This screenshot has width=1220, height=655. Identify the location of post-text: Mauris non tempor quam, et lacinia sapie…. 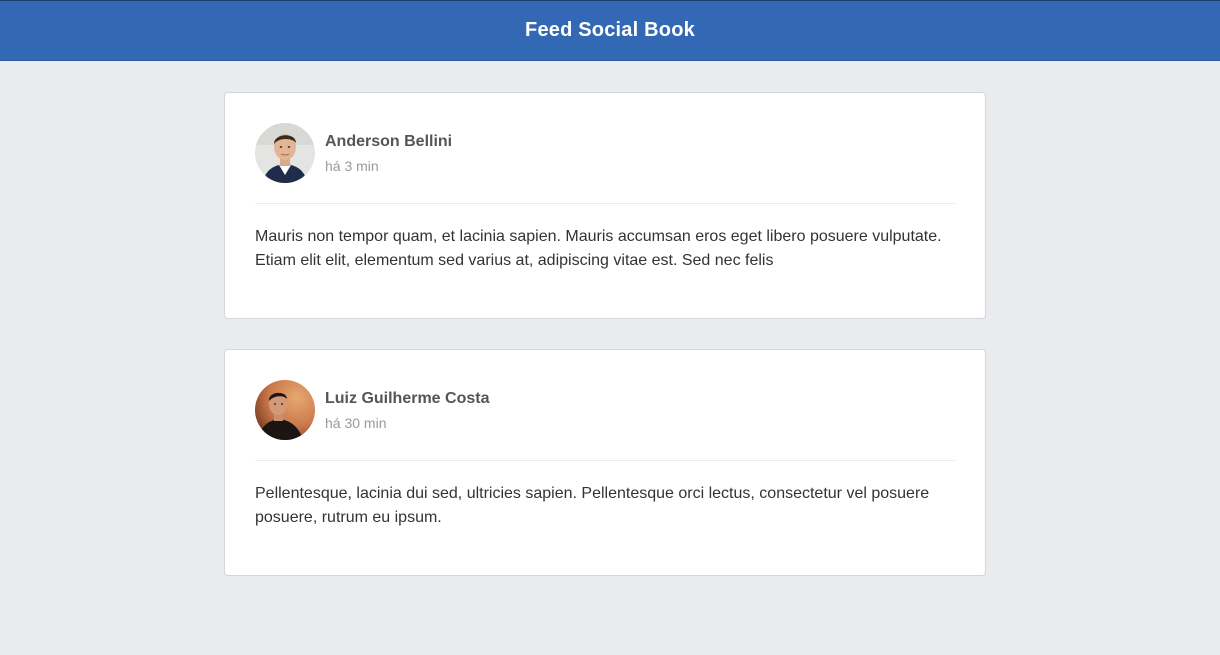
(598, 248).